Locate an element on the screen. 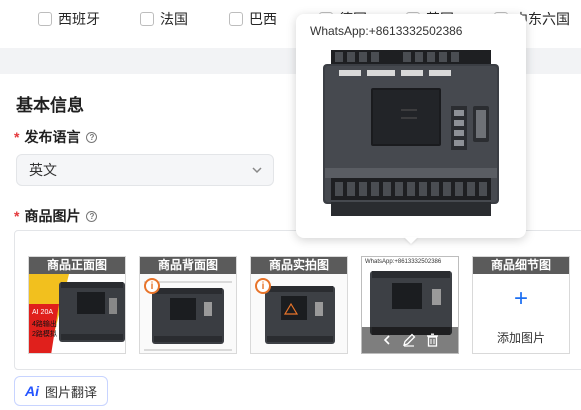  country-label: 法国 is located at coordinates (174, 19).